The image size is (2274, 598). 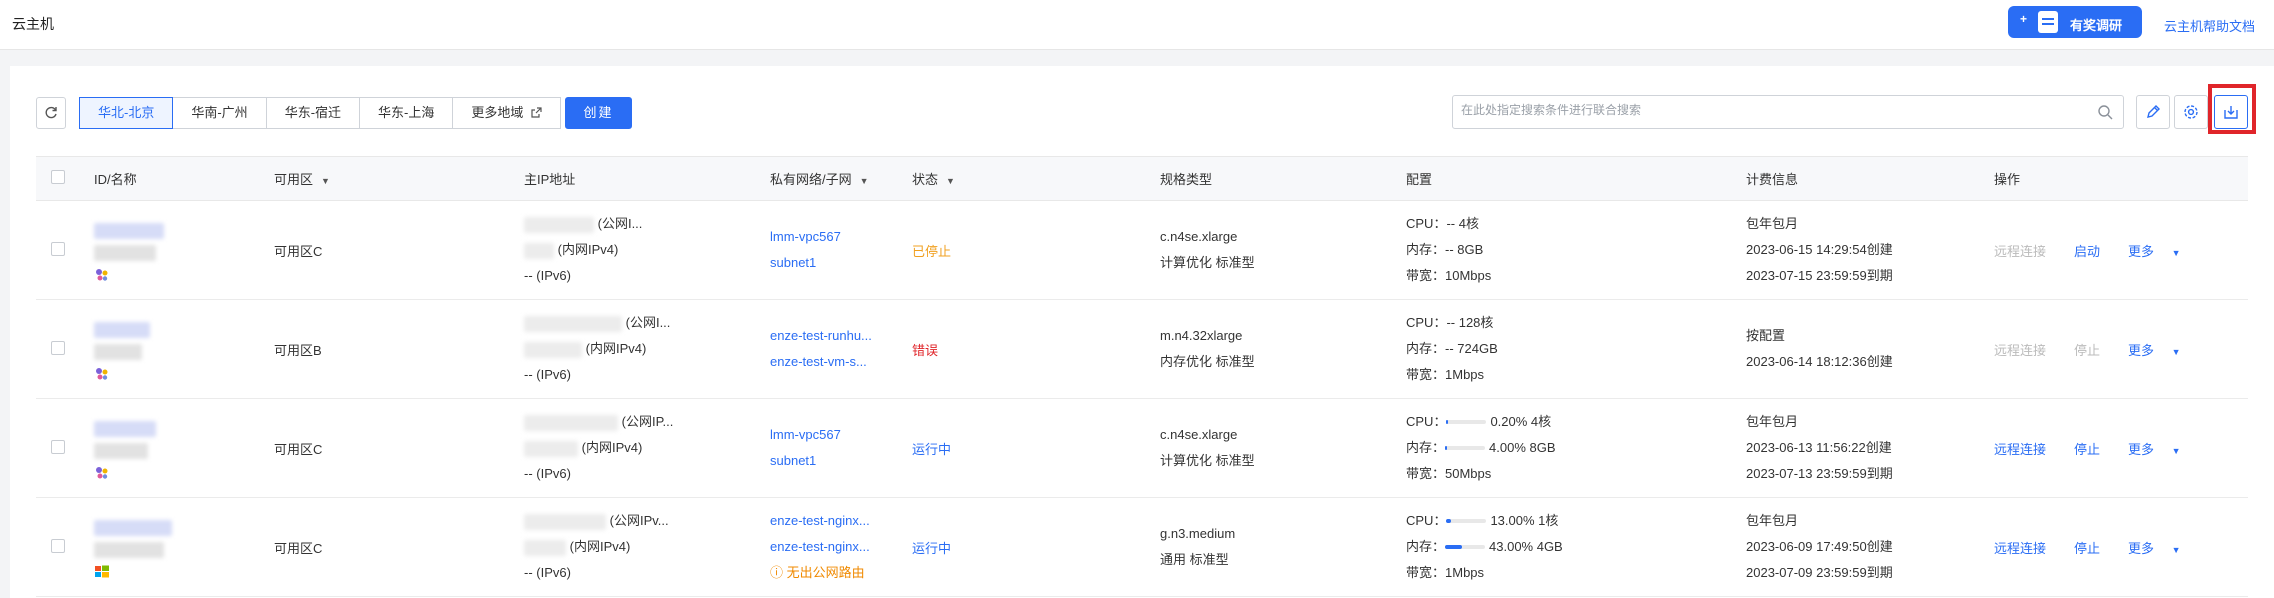 I want to click on page-title: 云主机, so click(x=33, y=24).